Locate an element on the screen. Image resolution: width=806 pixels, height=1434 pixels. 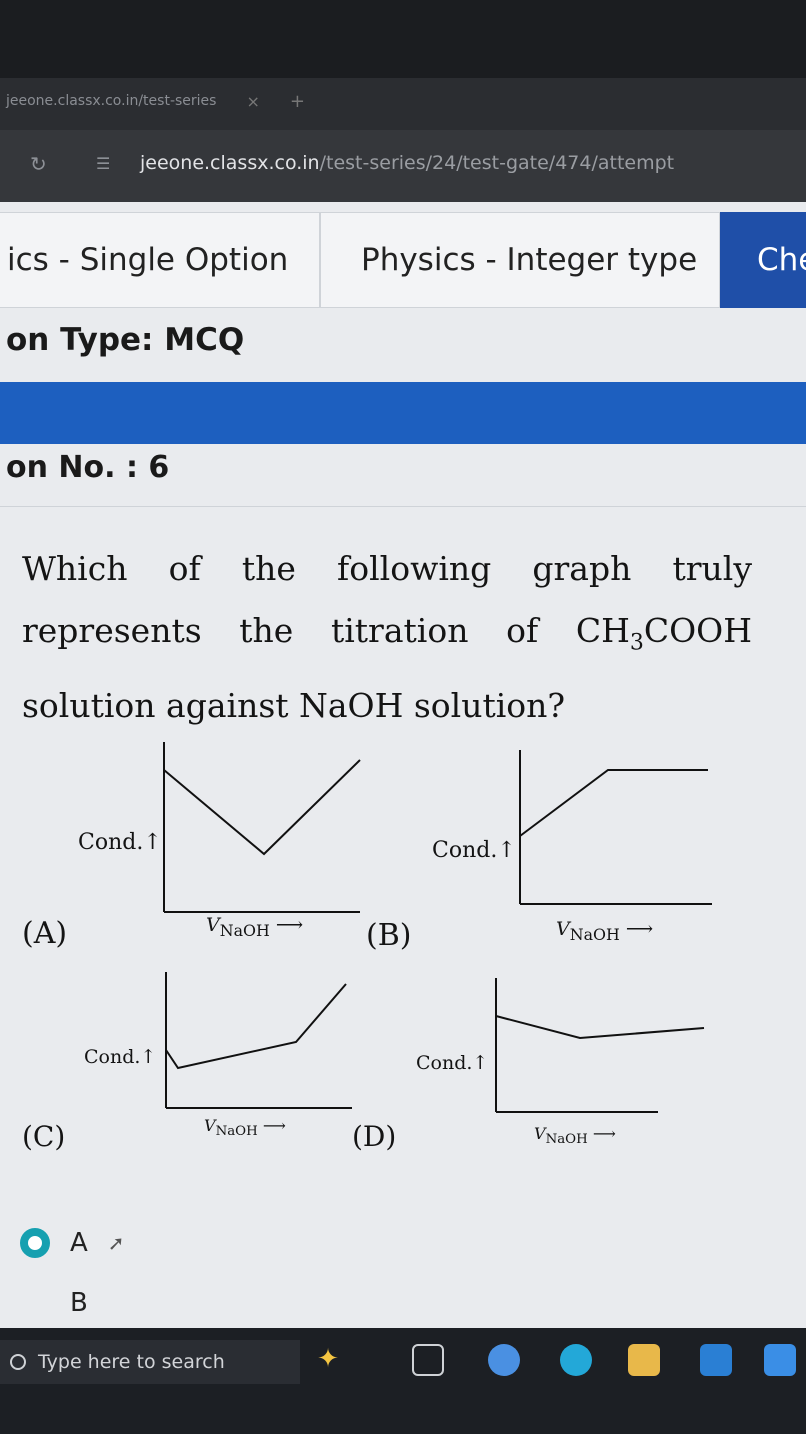
graph-c-plot is located at coordinates (258, 1040).